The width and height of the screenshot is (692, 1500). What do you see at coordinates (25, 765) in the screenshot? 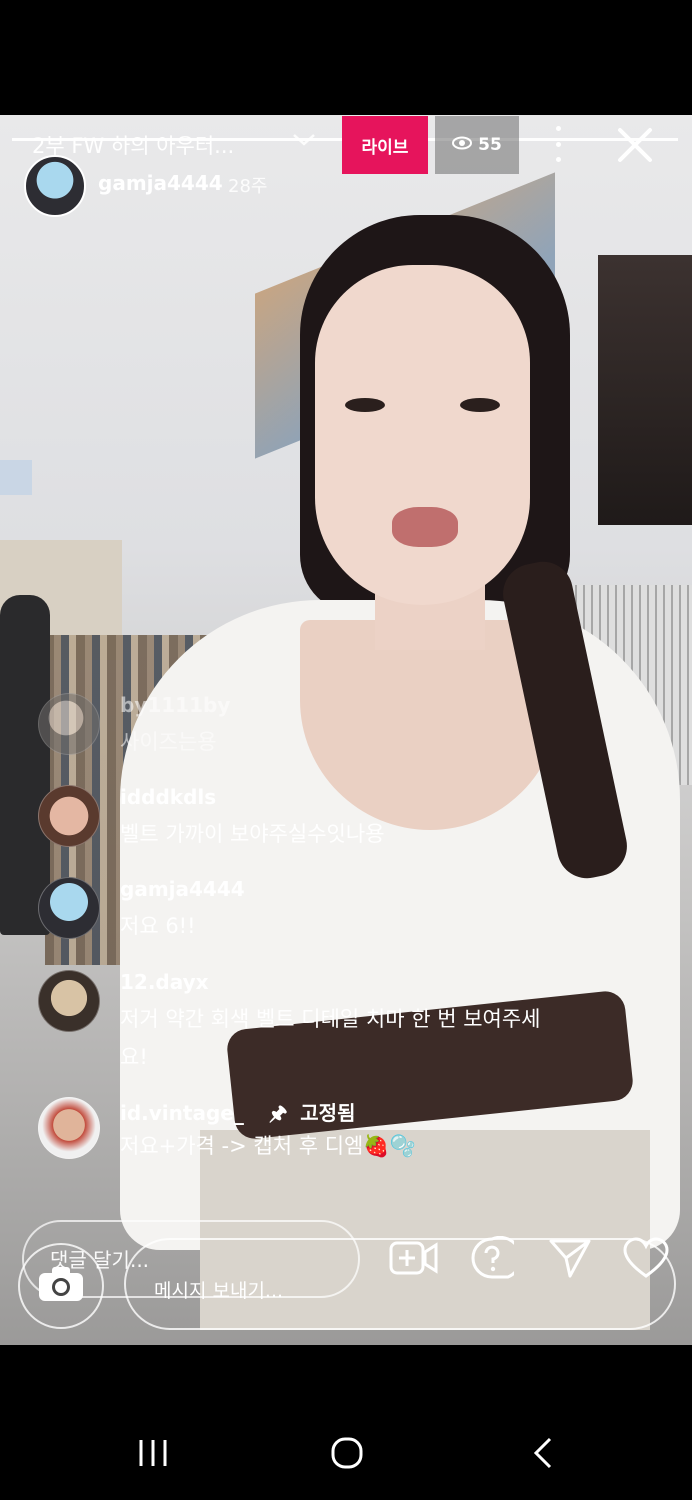
I see `mannequin` at bounding box center [25, 765].